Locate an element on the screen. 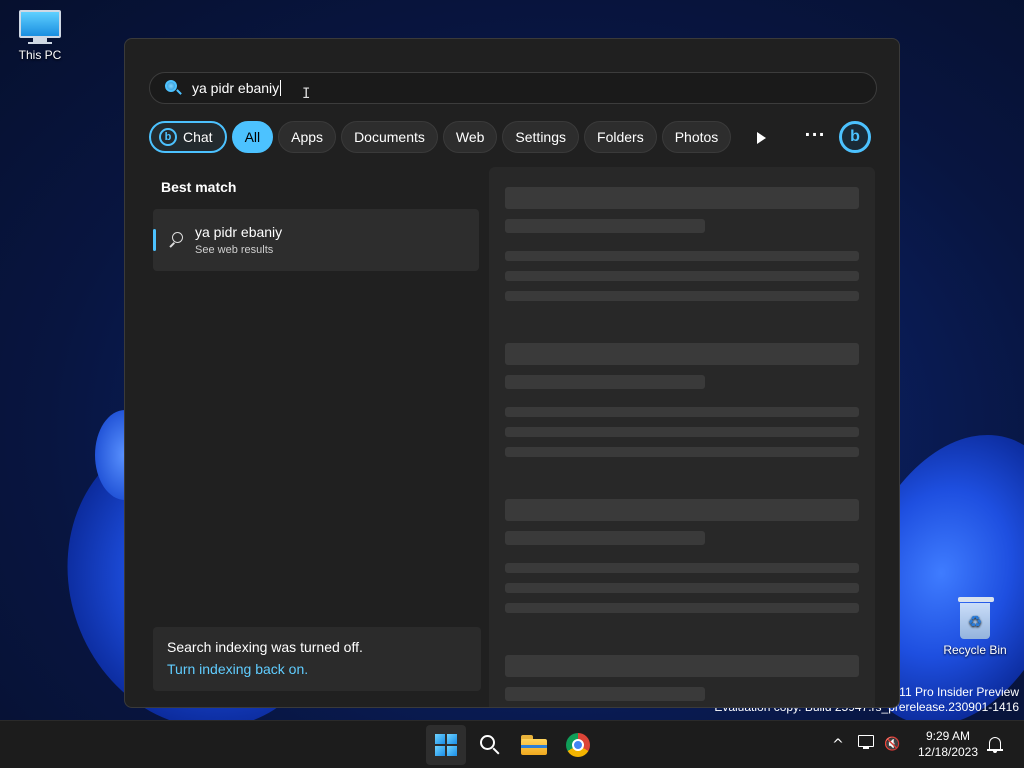 The width and height of the screenshot is (1024, 768). windows-icon is located at coordinates (446, 745).